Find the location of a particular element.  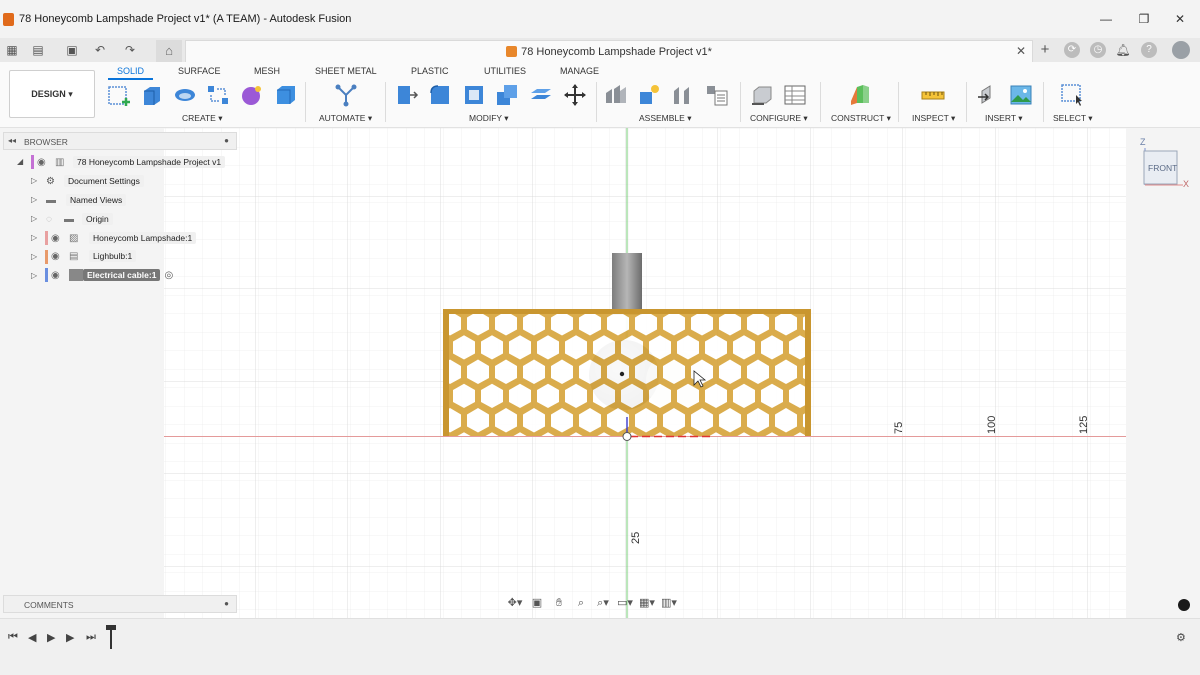

document-tab: 78 Honeycomb Lampshade Project v1* ✕ is located at coordinates (609, 51).